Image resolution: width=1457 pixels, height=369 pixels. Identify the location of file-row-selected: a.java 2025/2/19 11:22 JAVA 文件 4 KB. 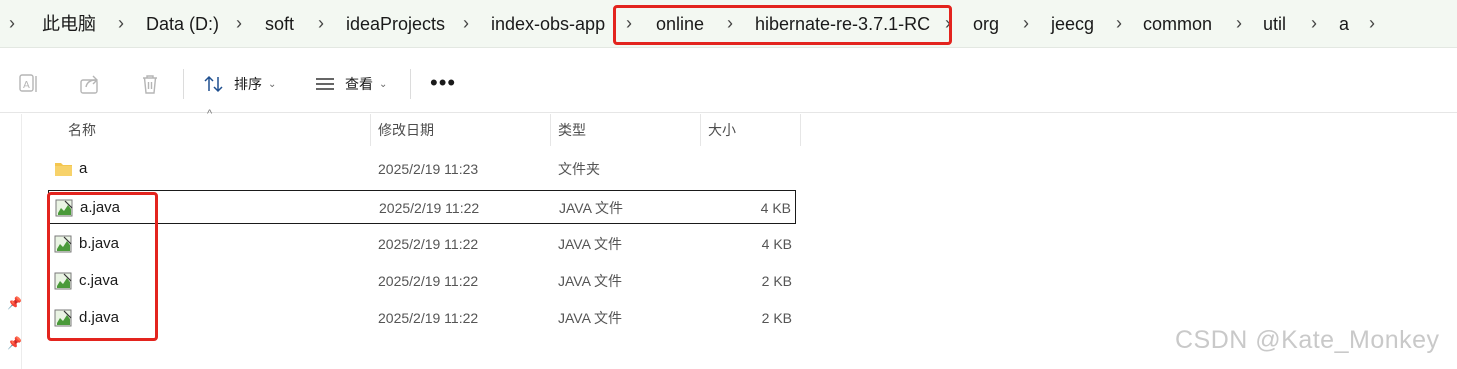
(422, 207).